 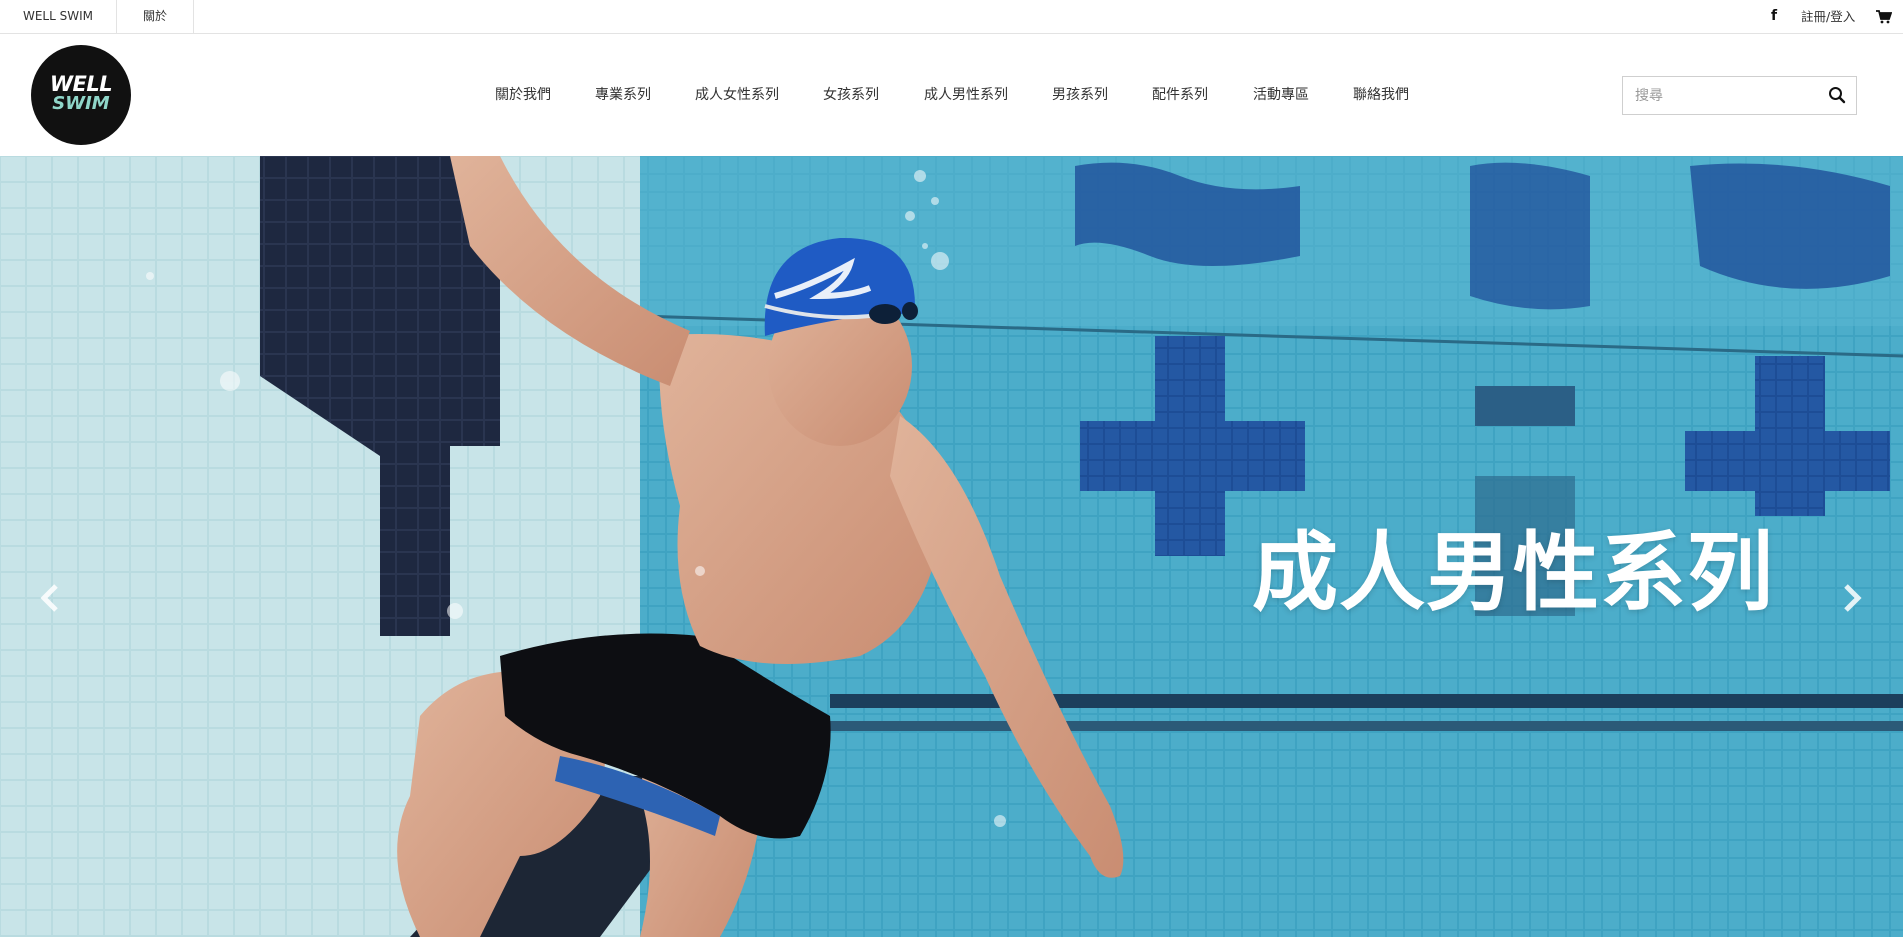 What do you see at coordinates (1828, 16) in the screenshot?
I see `login-register-link: 註冊/登入` at bounding box center [1828, 16].